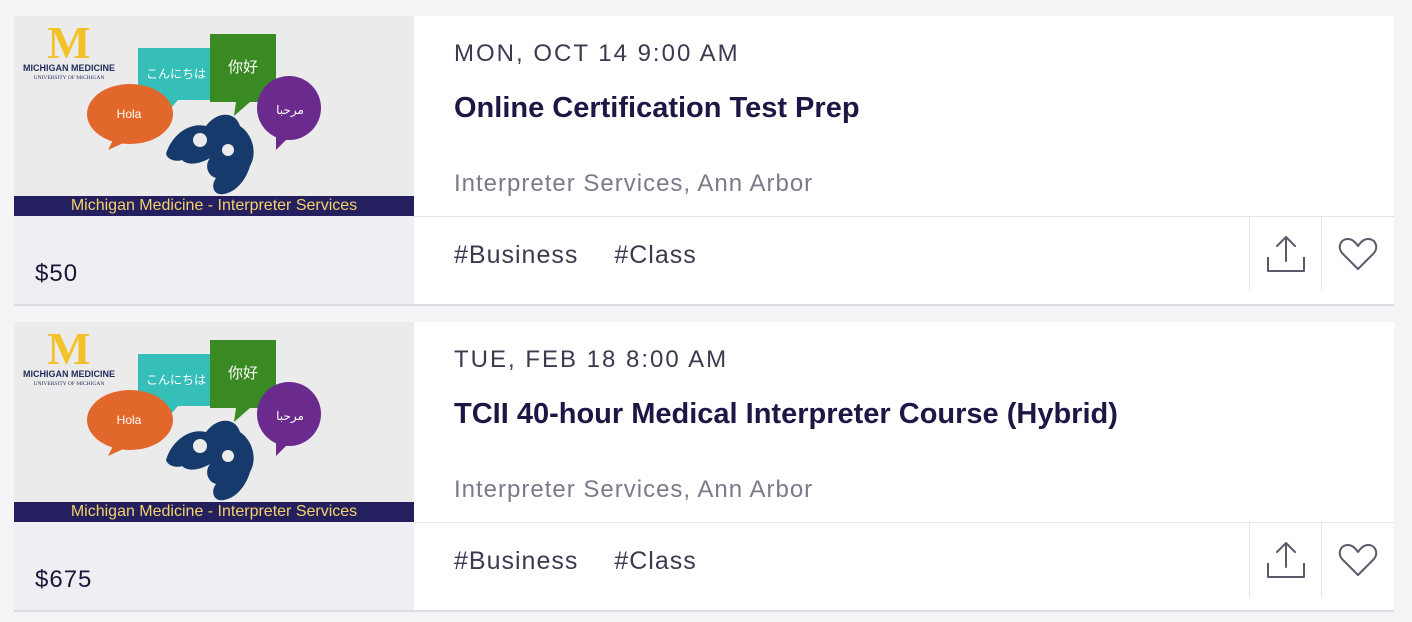 The width and height of the screenshot is (1412, 622). What do you see at coordinates (57, 273) in the screenshot?
I see `event-price: $50` at bounding box center [57, 273].